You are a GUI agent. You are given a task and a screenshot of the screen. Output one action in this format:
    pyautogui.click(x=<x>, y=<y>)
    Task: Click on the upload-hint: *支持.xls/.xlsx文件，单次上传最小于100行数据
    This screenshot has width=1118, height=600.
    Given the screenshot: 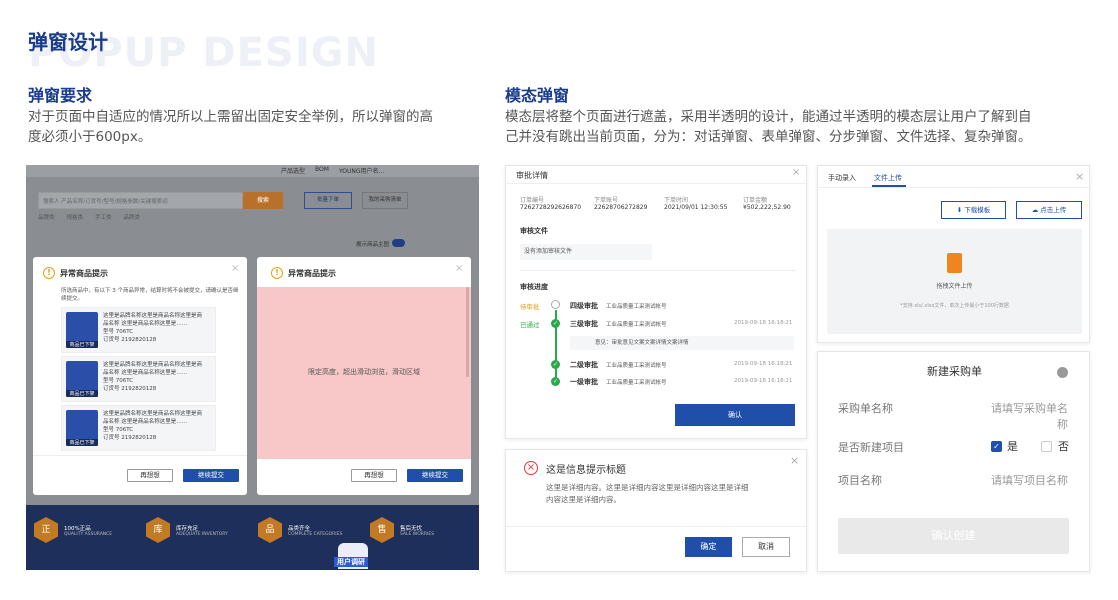 What is the action you would take?
    pyautogui.click(x=954, y=306)
    